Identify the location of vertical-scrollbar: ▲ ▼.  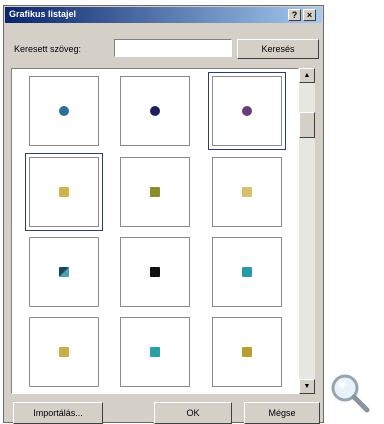
(307, 231).